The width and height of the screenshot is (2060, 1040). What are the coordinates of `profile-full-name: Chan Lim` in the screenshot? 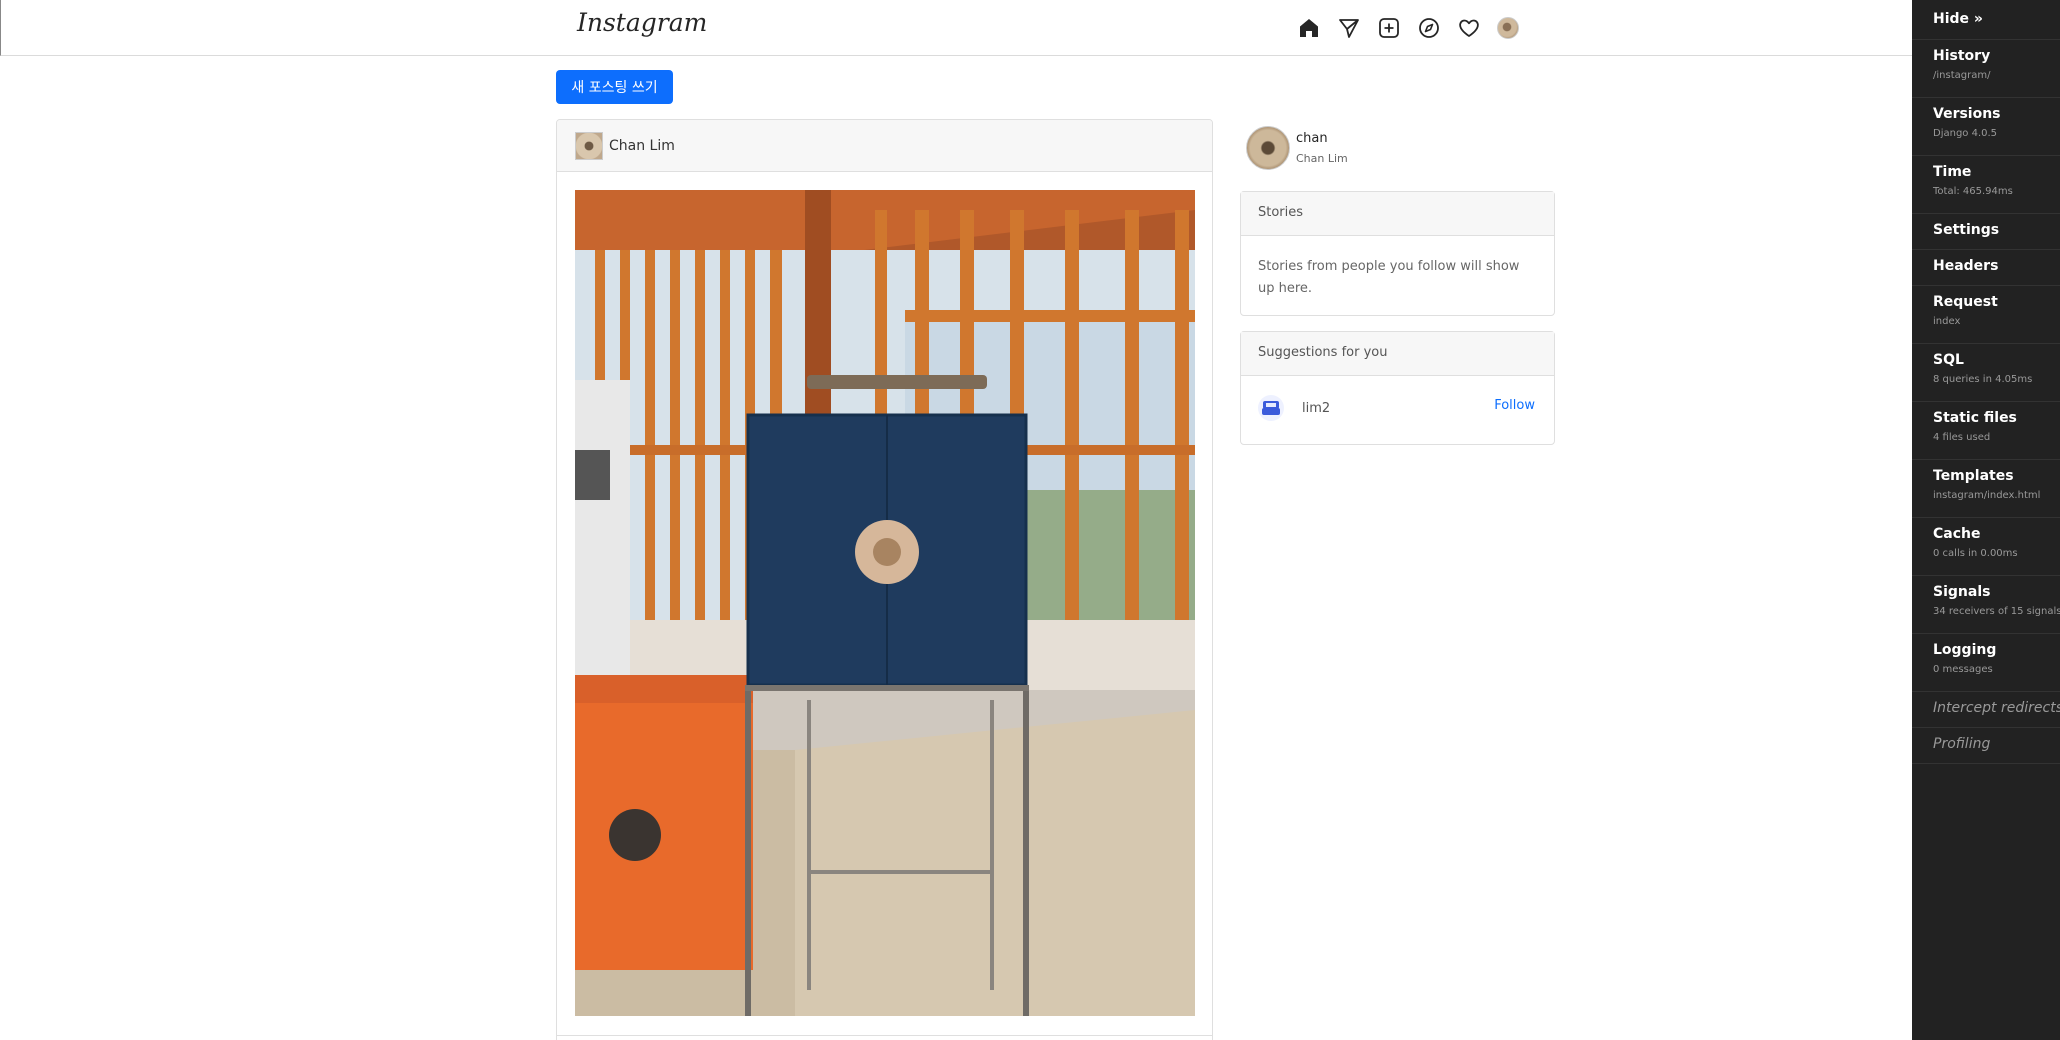 It's located at (1322, 158).